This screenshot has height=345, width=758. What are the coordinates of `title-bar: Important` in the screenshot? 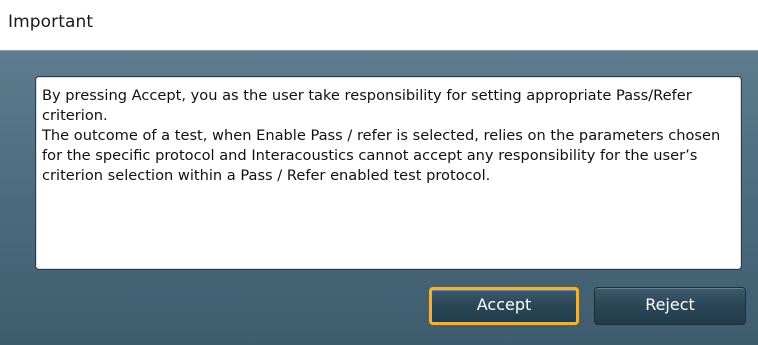 It's located at (379, 25).